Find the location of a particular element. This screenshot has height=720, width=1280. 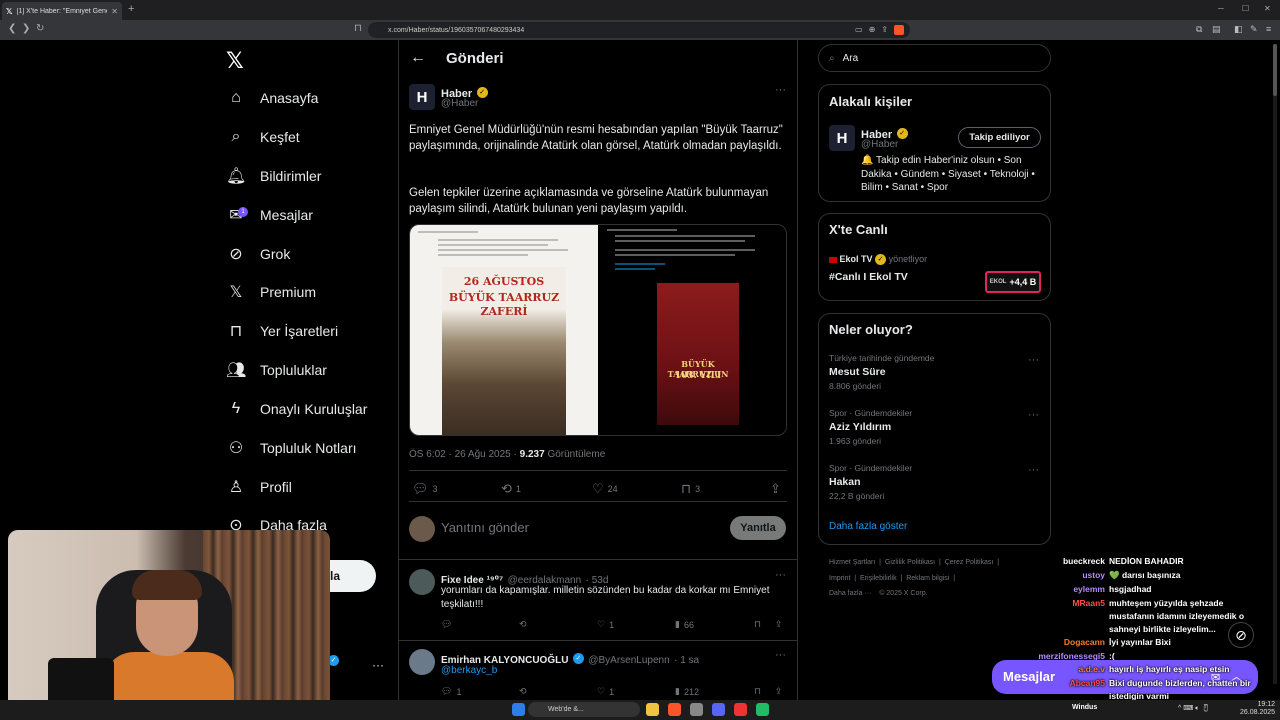

following-button: Takip ediliyor is located at coordinates (999, 137).